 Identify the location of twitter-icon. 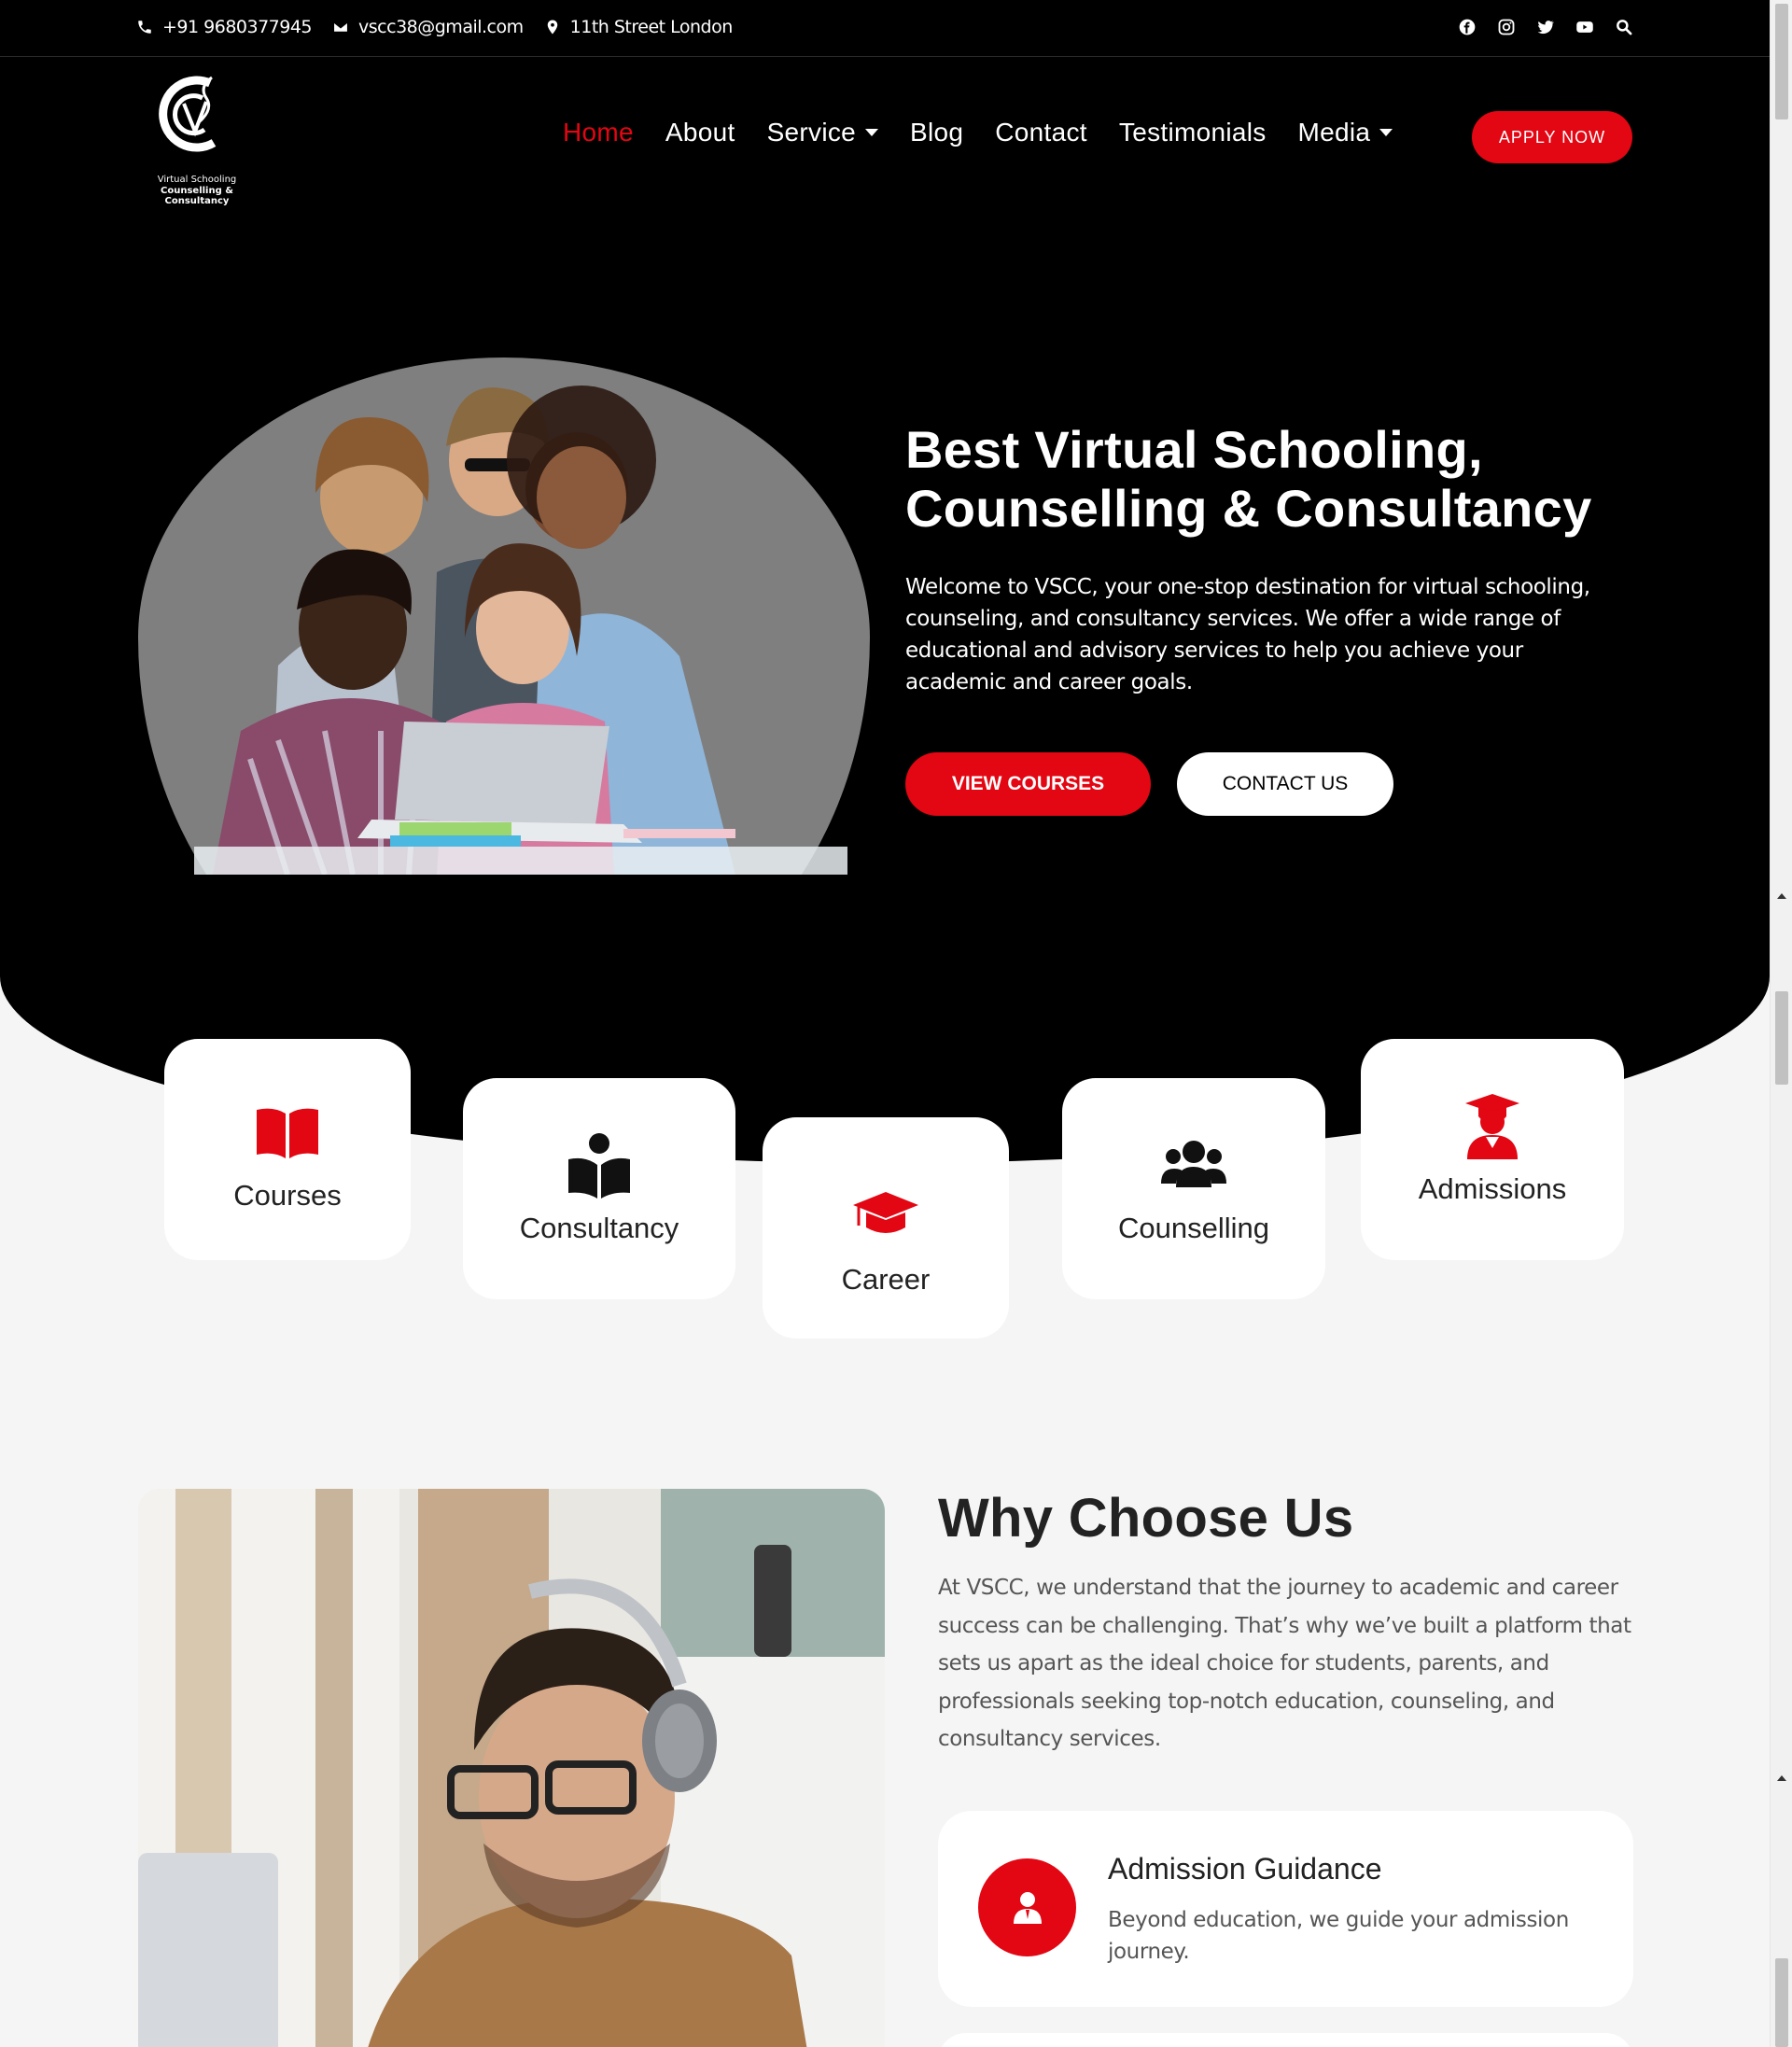
(1545, 27).